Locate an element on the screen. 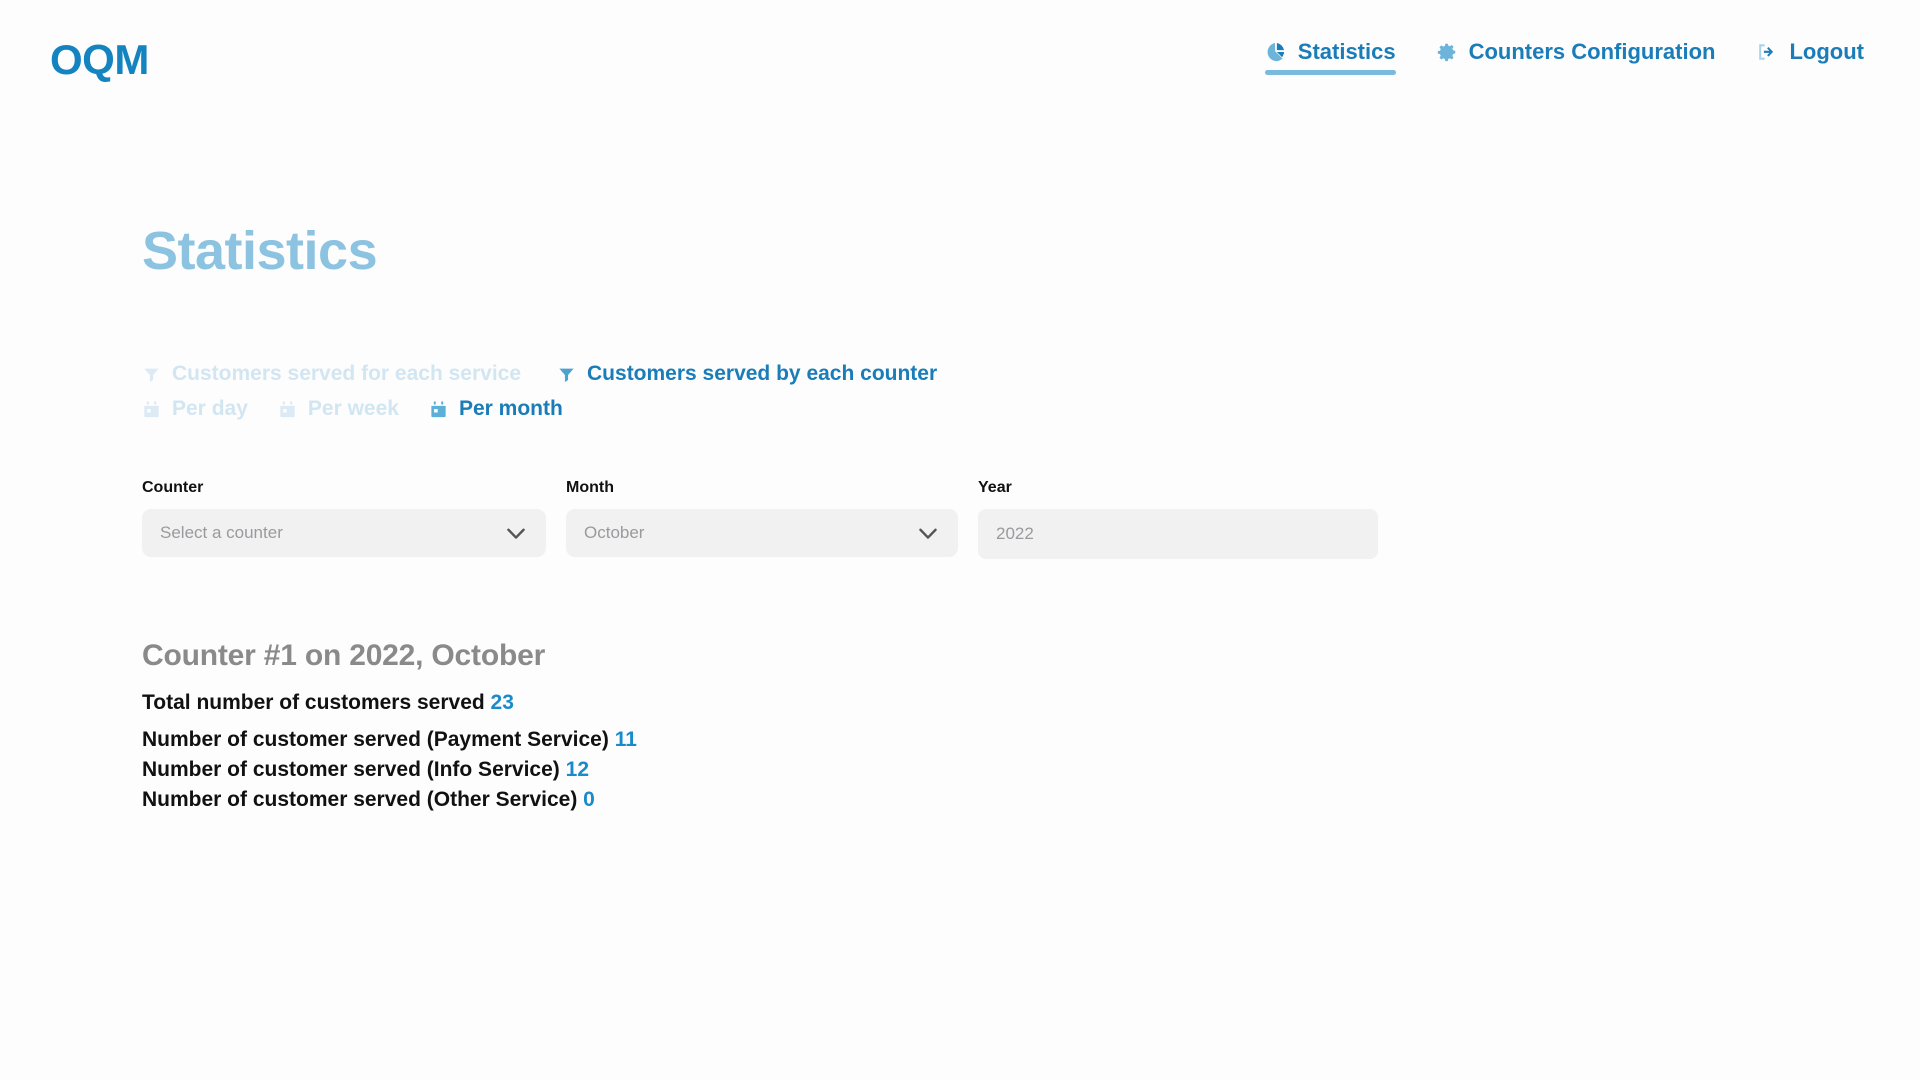 The image size is (1920, 1080). month-field-label: Month is located at coordinates (590, 487).